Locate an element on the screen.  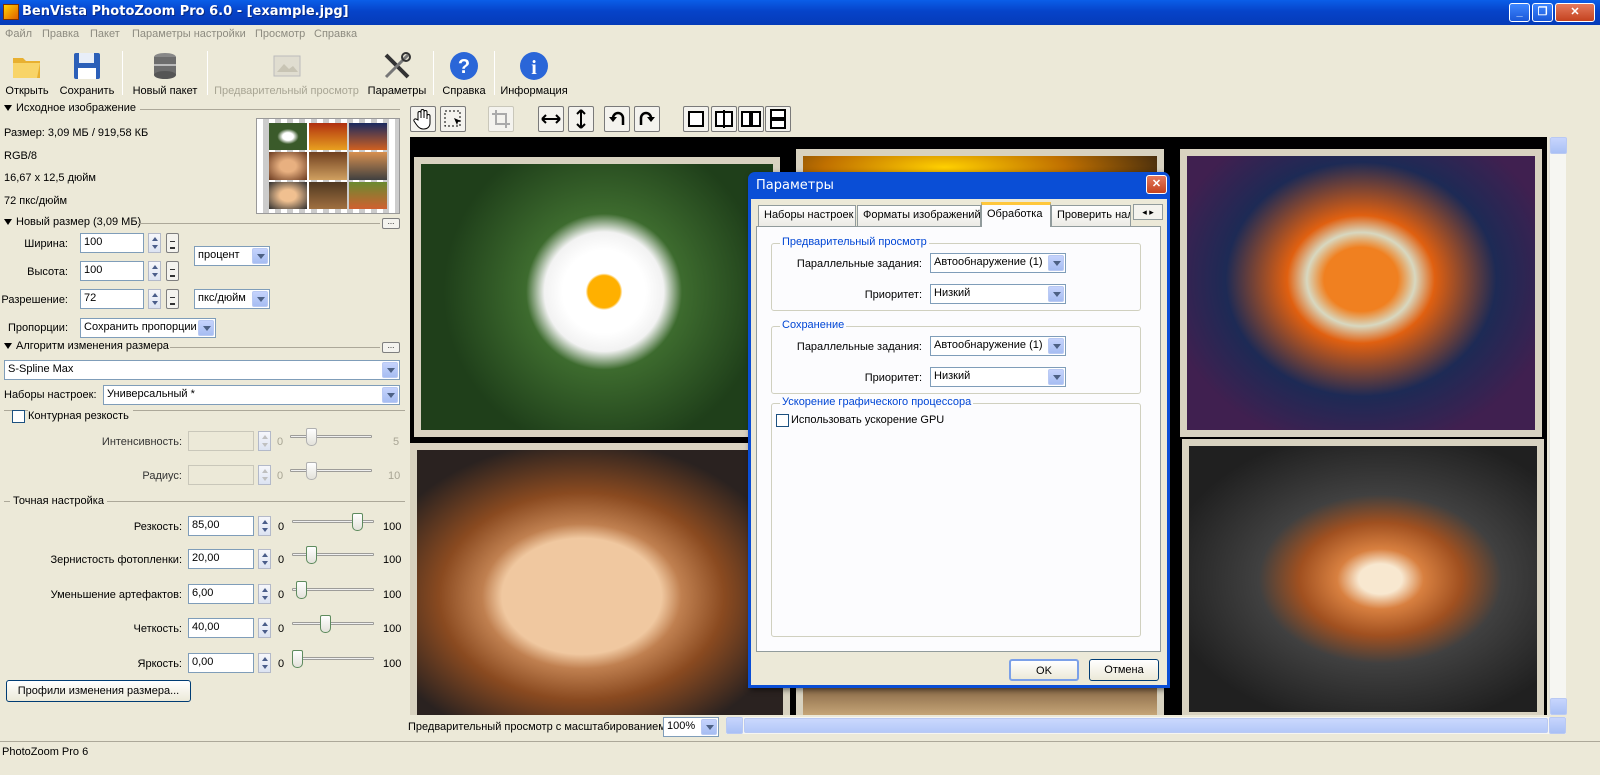
menu-settings: Параметры настройки is located at coordinates (189, 34).